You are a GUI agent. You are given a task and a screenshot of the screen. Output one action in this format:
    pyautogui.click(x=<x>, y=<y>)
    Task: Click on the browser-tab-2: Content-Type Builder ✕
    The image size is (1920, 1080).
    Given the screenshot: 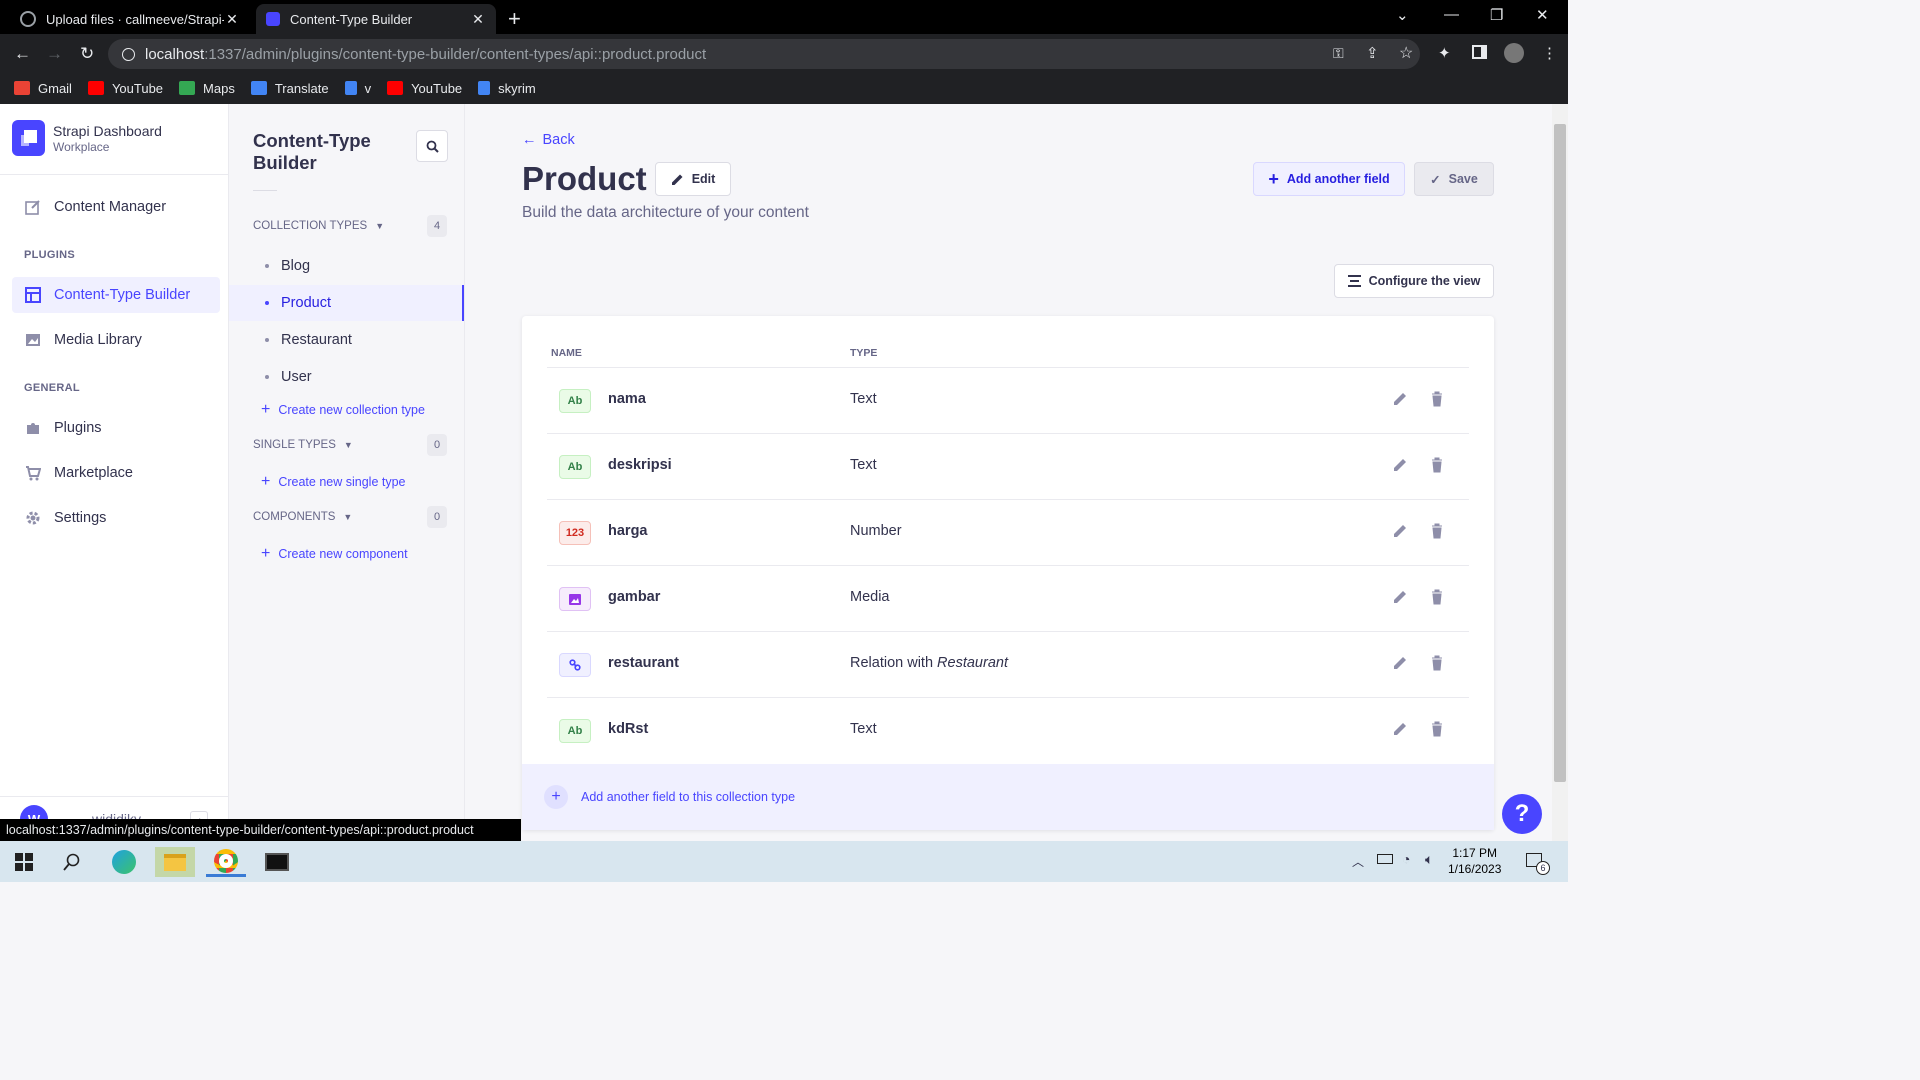 What is the action you would take?
    pyautogui.click(x=376, y=19)
    